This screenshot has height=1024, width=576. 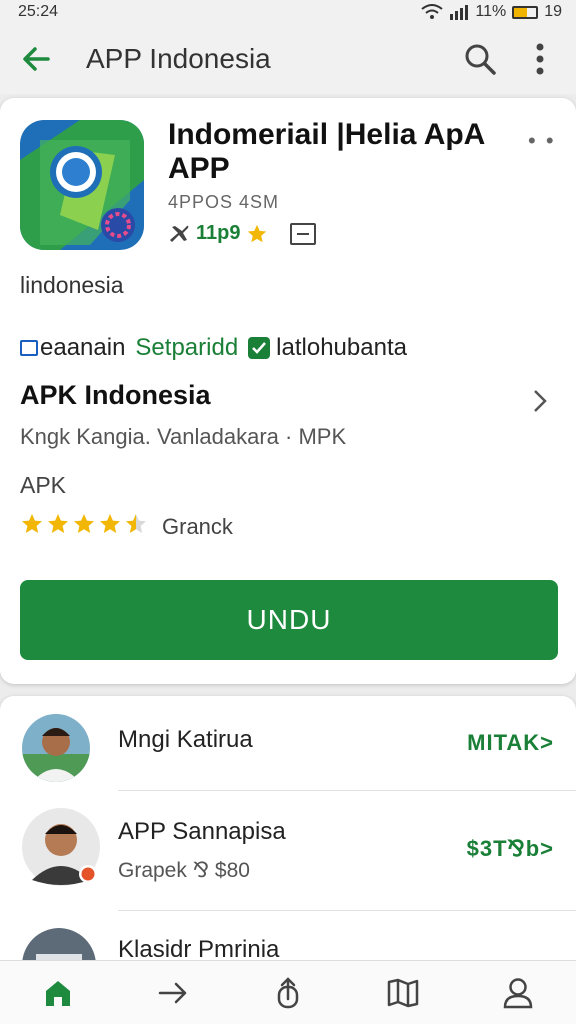 I want to click on app-bar: APP Indonesia, so click(x=288, y=59).